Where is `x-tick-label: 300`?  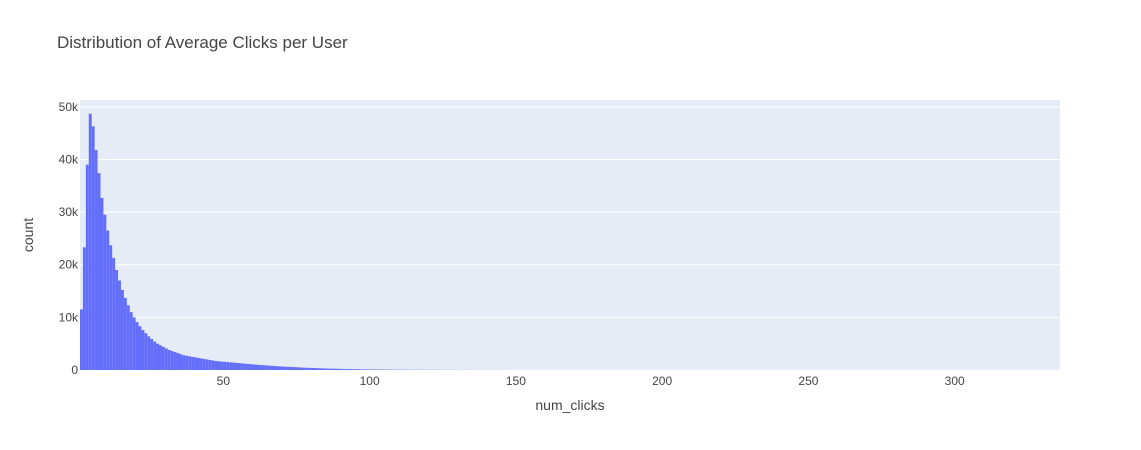
x-tick-label: 300 is located at coordinates (955, 381).